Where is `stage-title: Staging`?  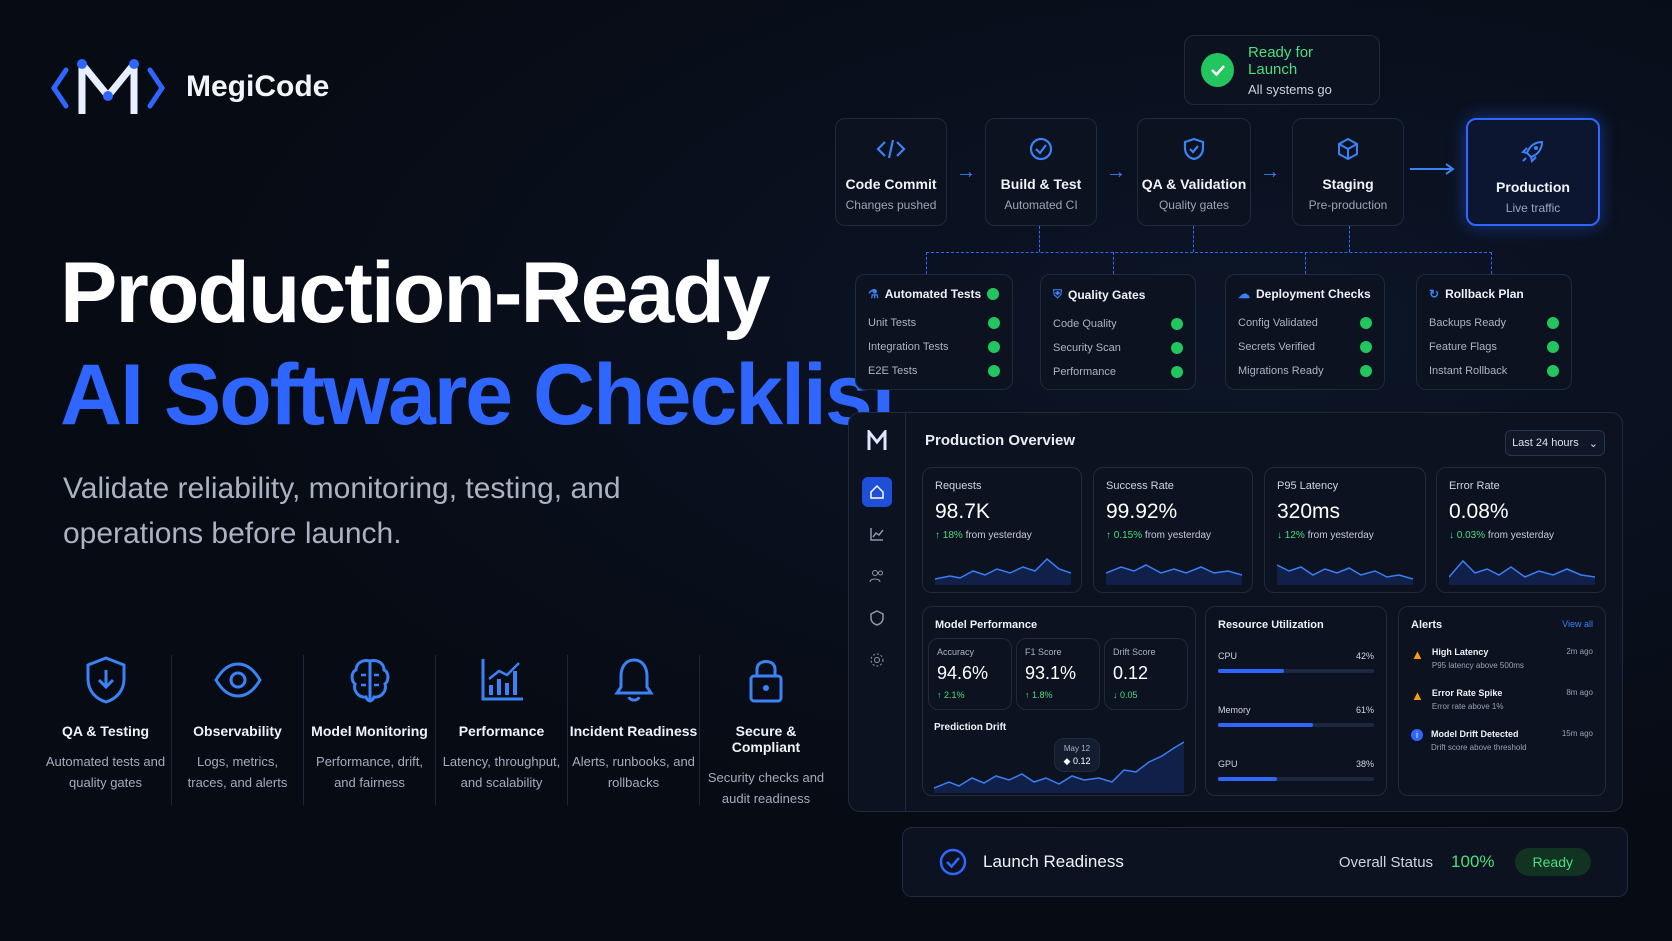 stage-title: Staging is located at coordinates (1348, 184).